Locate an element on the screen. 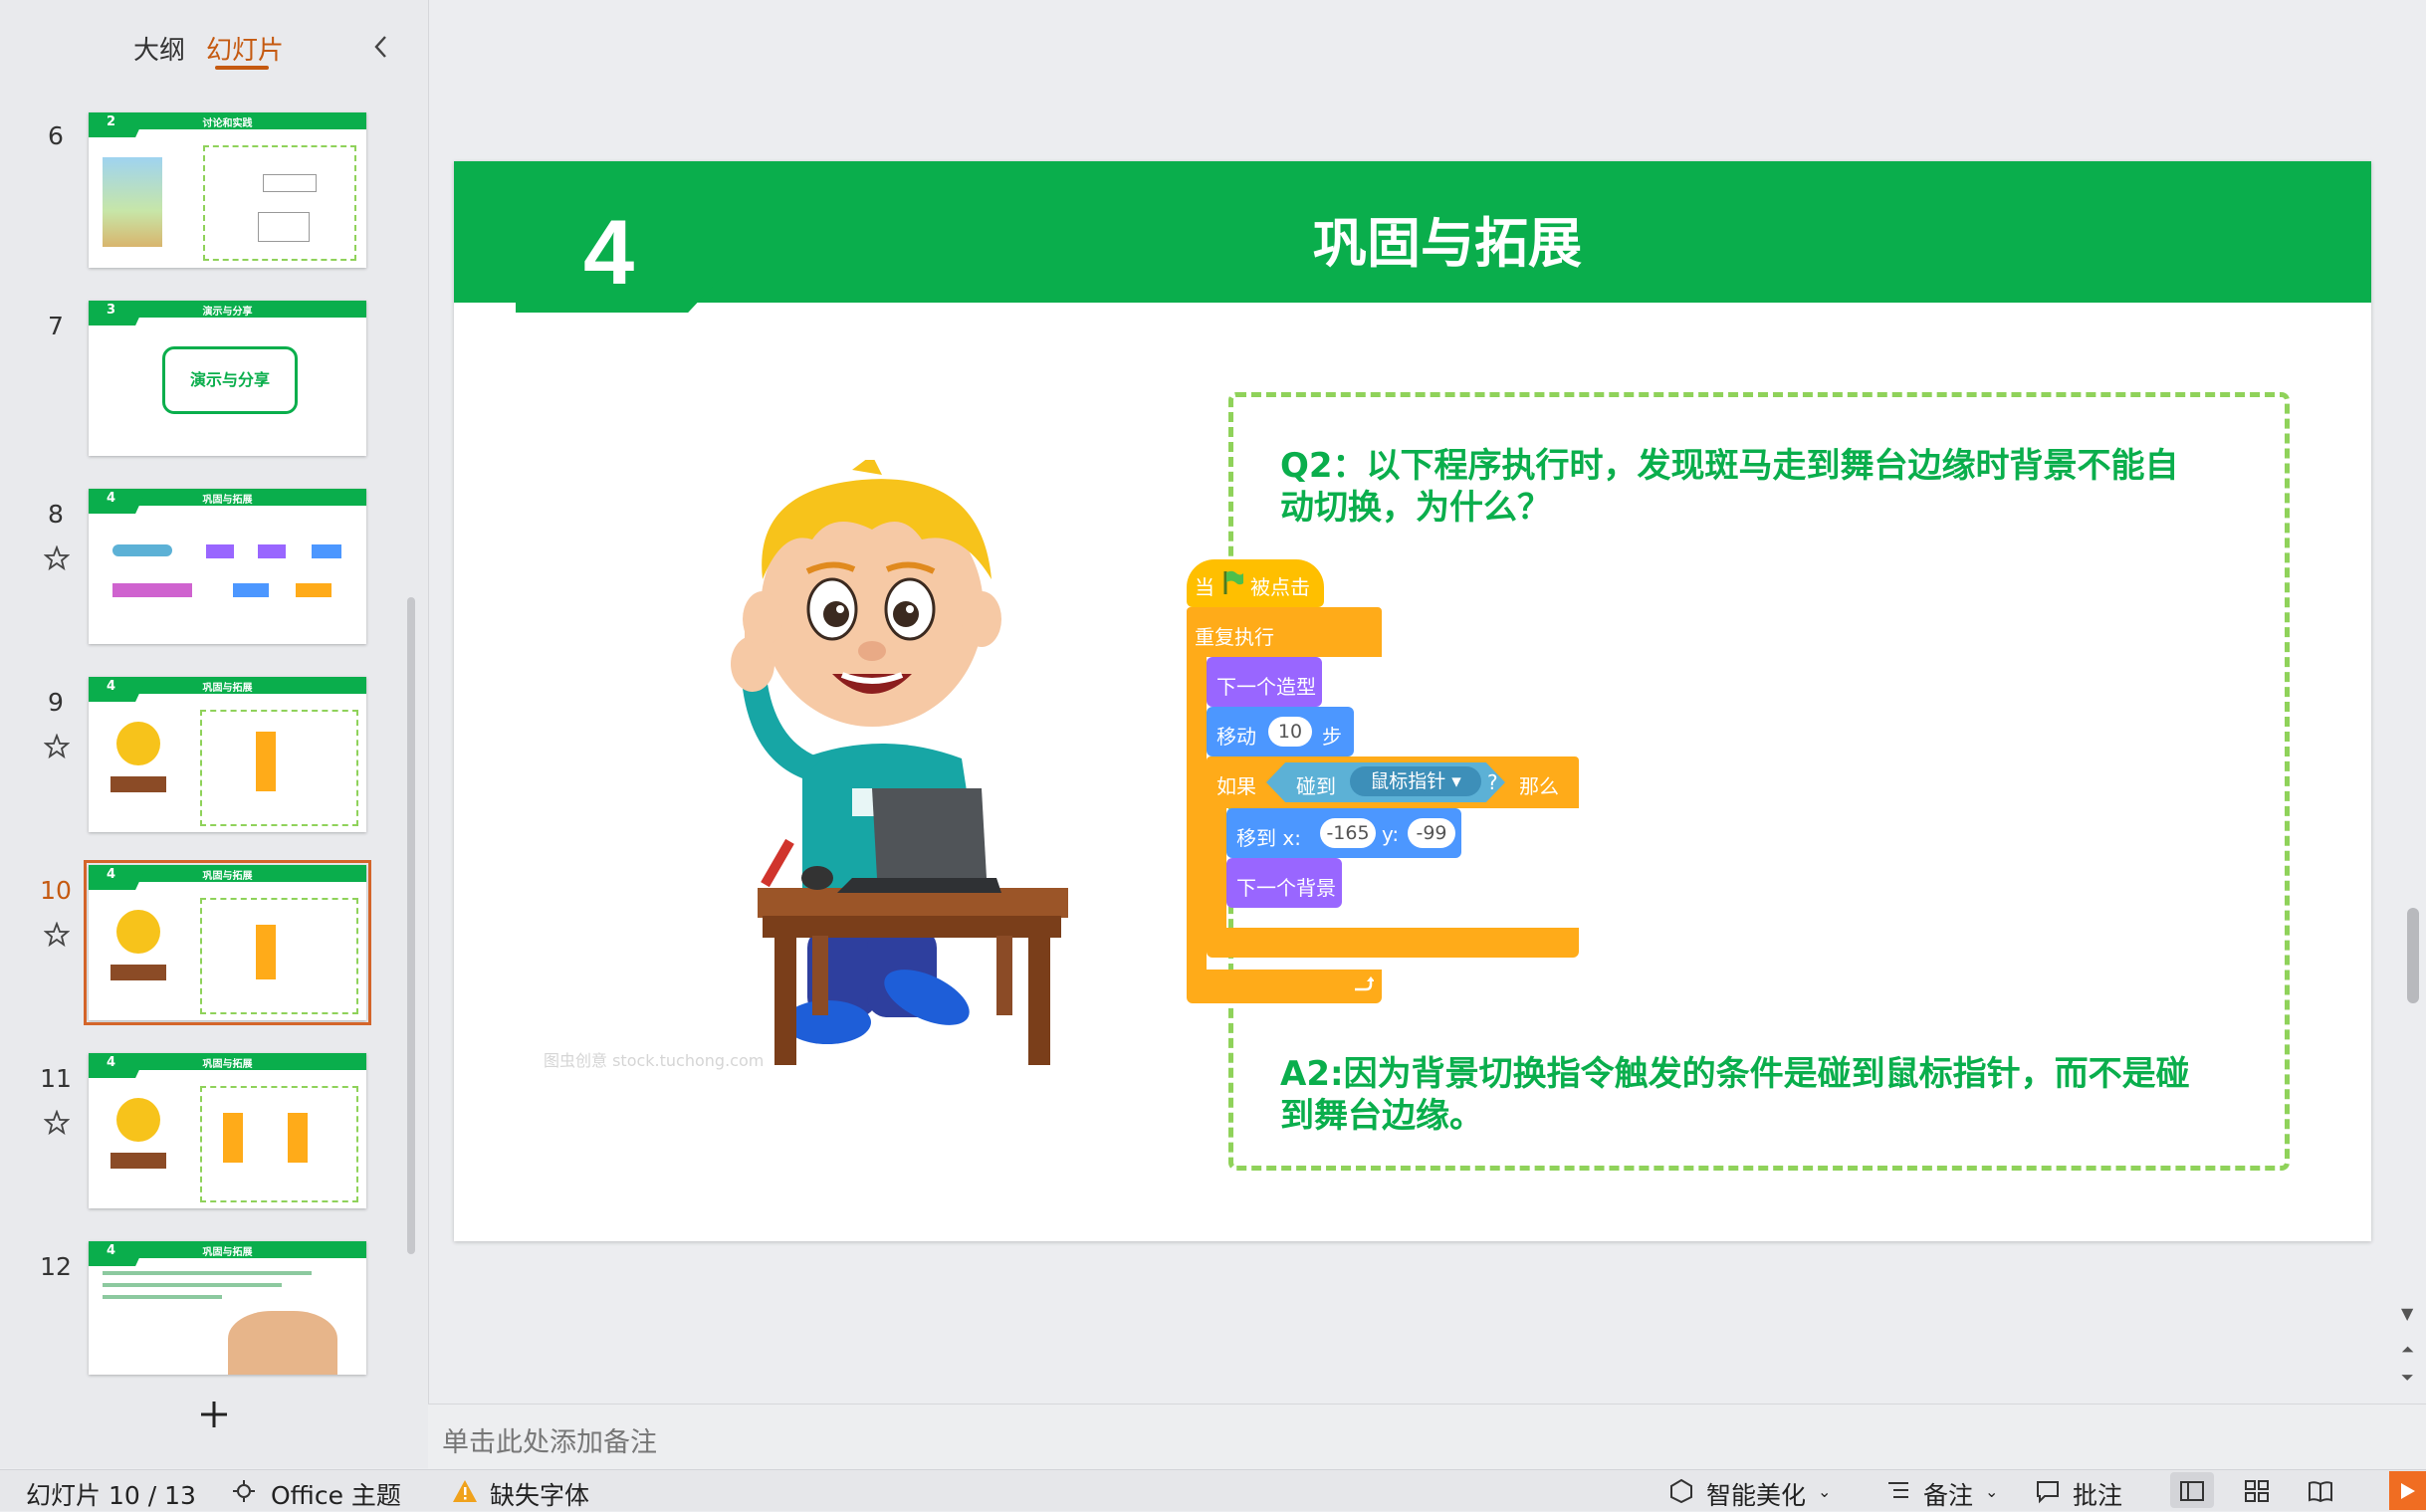 Image resolution: width=2426 pixels, height=1512 pixels. comment-icon is located at coordinates (2048, 1492).